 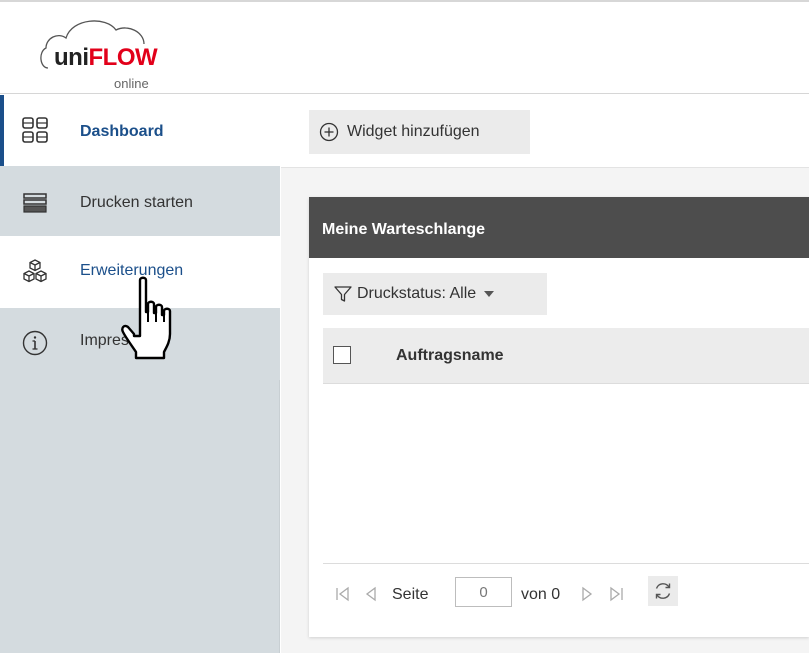 I want to click on dashboard-toolbar: Widget hinzufügen, so click(x=545, y=131).